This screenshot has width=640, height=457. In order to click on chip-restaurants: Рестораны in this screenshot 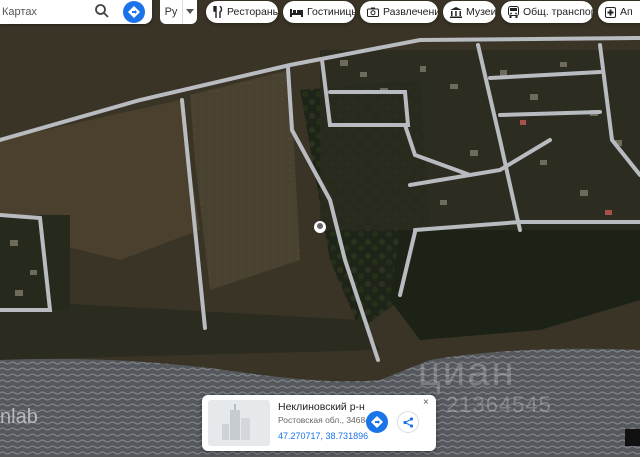, I will do `click(242, 12)`.